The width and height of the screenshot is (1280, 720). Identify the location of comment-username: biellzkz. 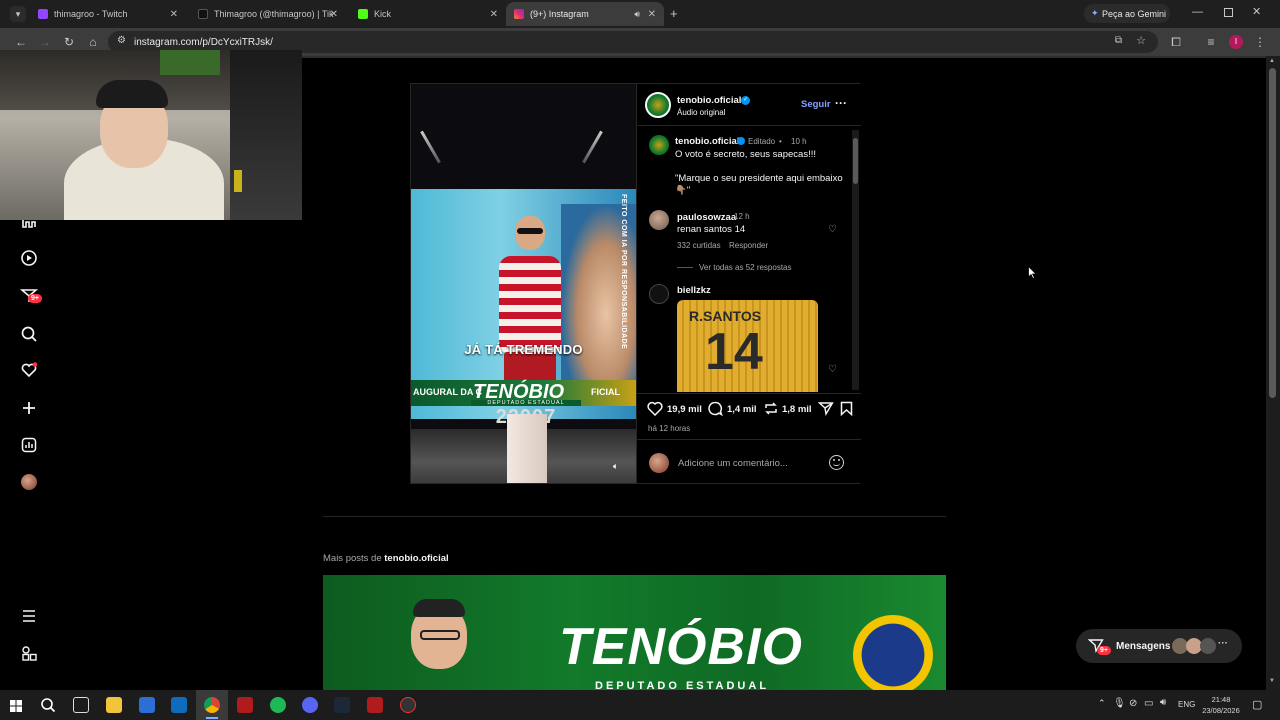
(694, 290).